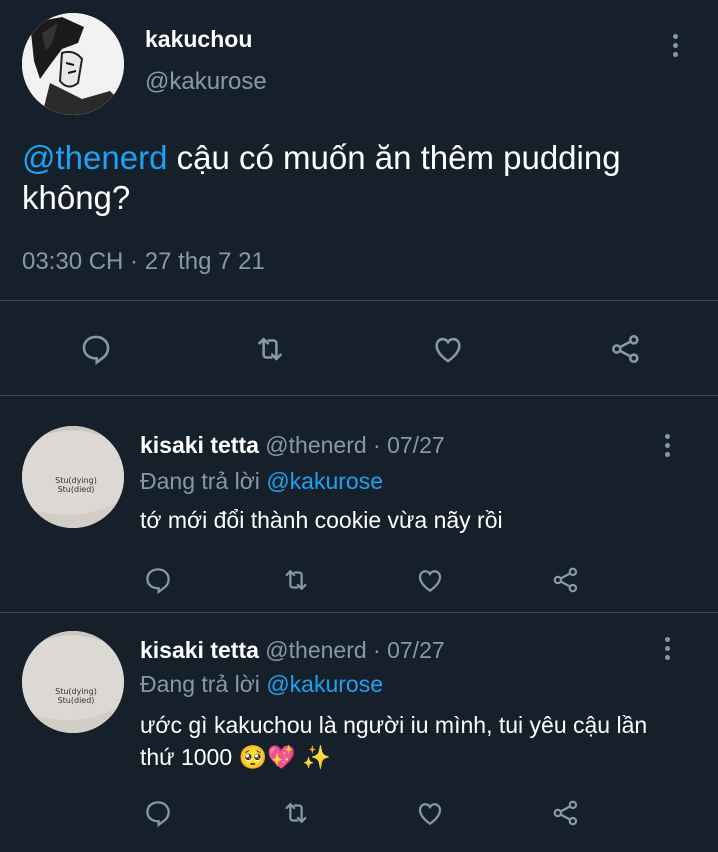 The image size is (718, 852). I want to click on mention-link: @thenerd, so click(94, 157).